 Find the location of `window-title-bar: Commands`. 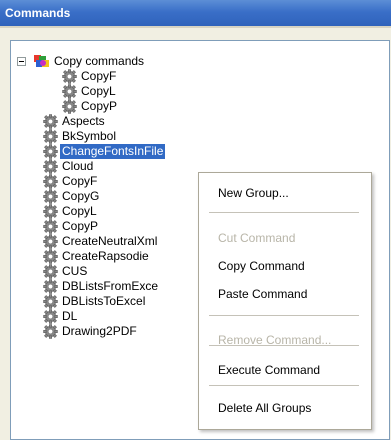

window-title-bar: Commands is located at coordinates (195, 13).